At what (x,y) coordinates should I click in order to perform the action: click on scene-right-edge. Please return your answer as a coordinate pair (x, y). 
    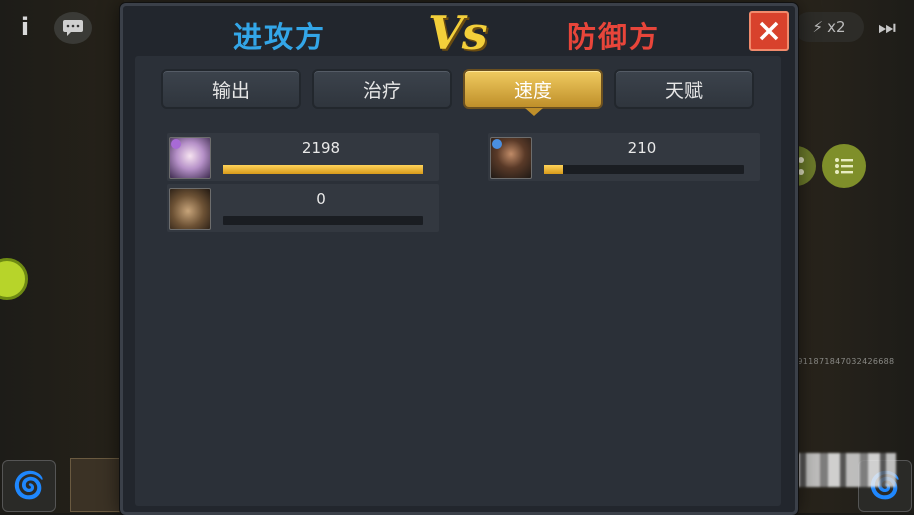
    Looking at the image, I should click on (852, 256).